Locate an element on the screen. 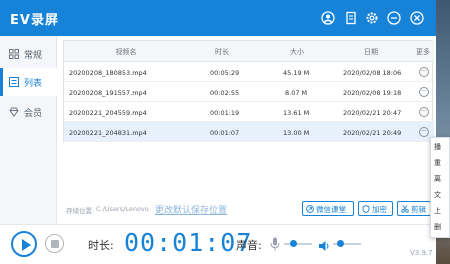  sidebar-item-label: 常规 is located at coordinates (33, 56).